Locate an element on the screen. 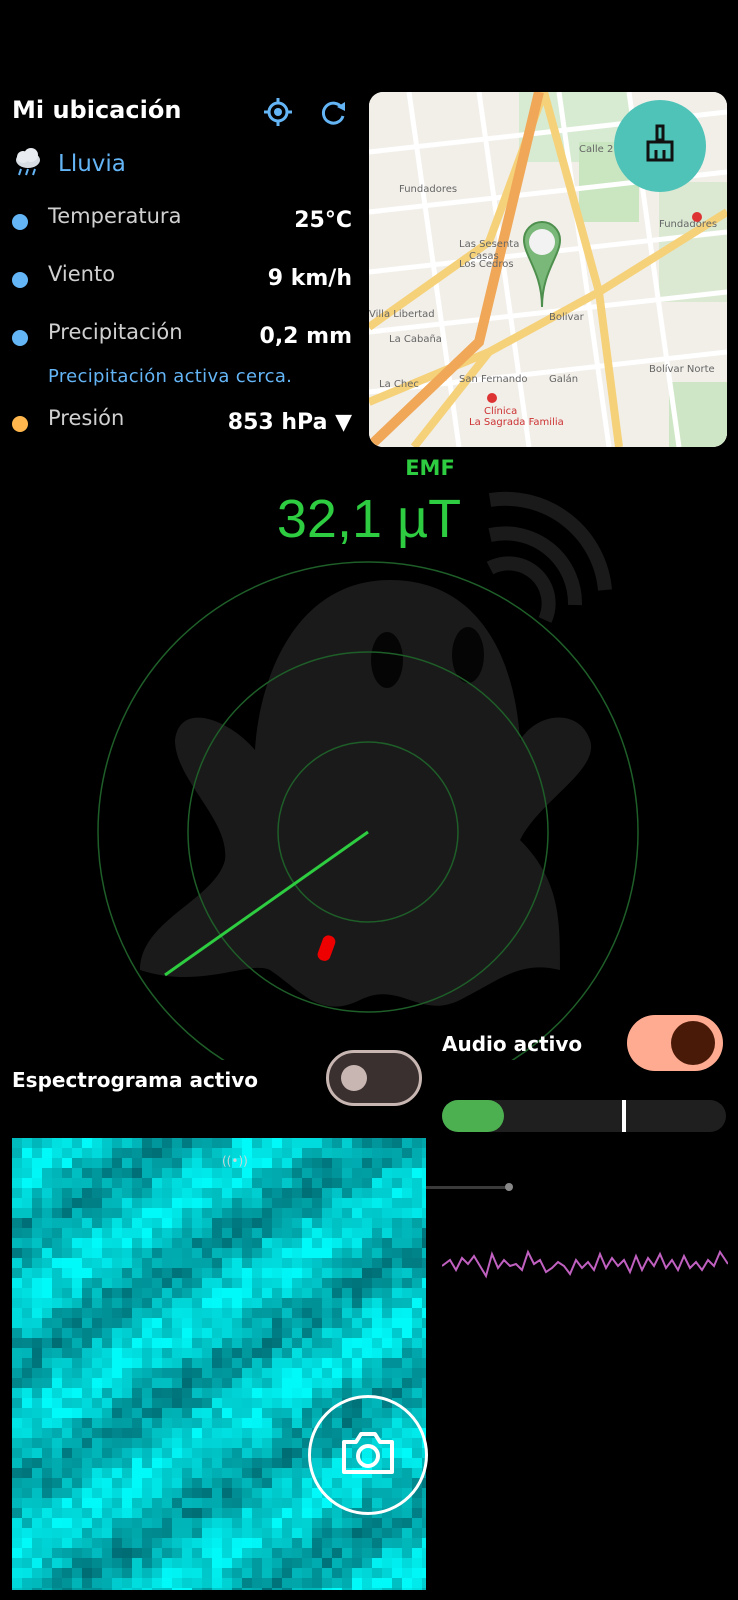  svg-text: La Sagrada Familia is located at coordinates (516, 422).